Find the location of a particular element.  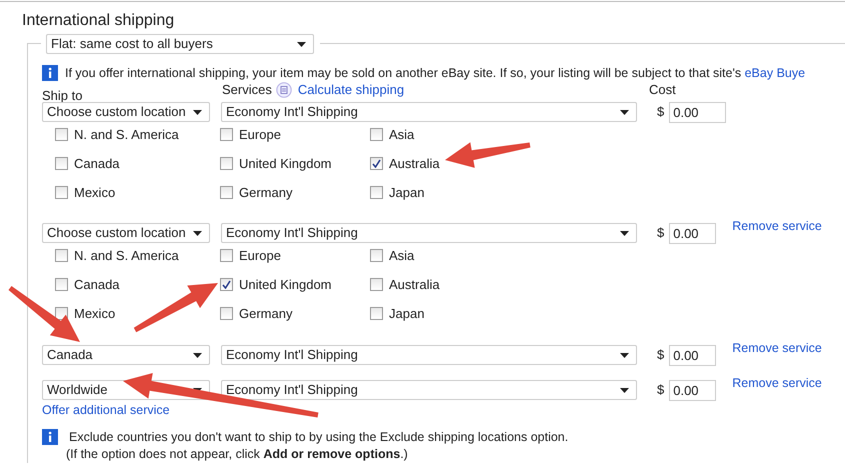

column-label: Cost is located at coordinates (662, 90).